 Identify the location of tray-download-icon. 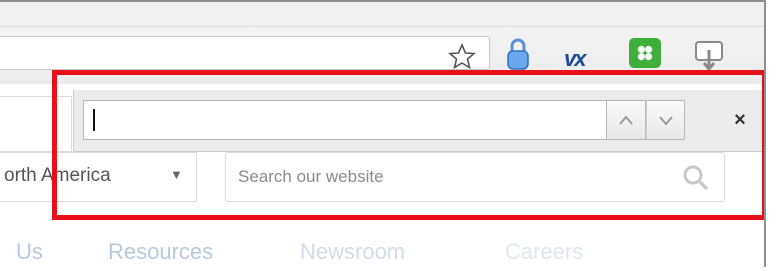
(709, 56).